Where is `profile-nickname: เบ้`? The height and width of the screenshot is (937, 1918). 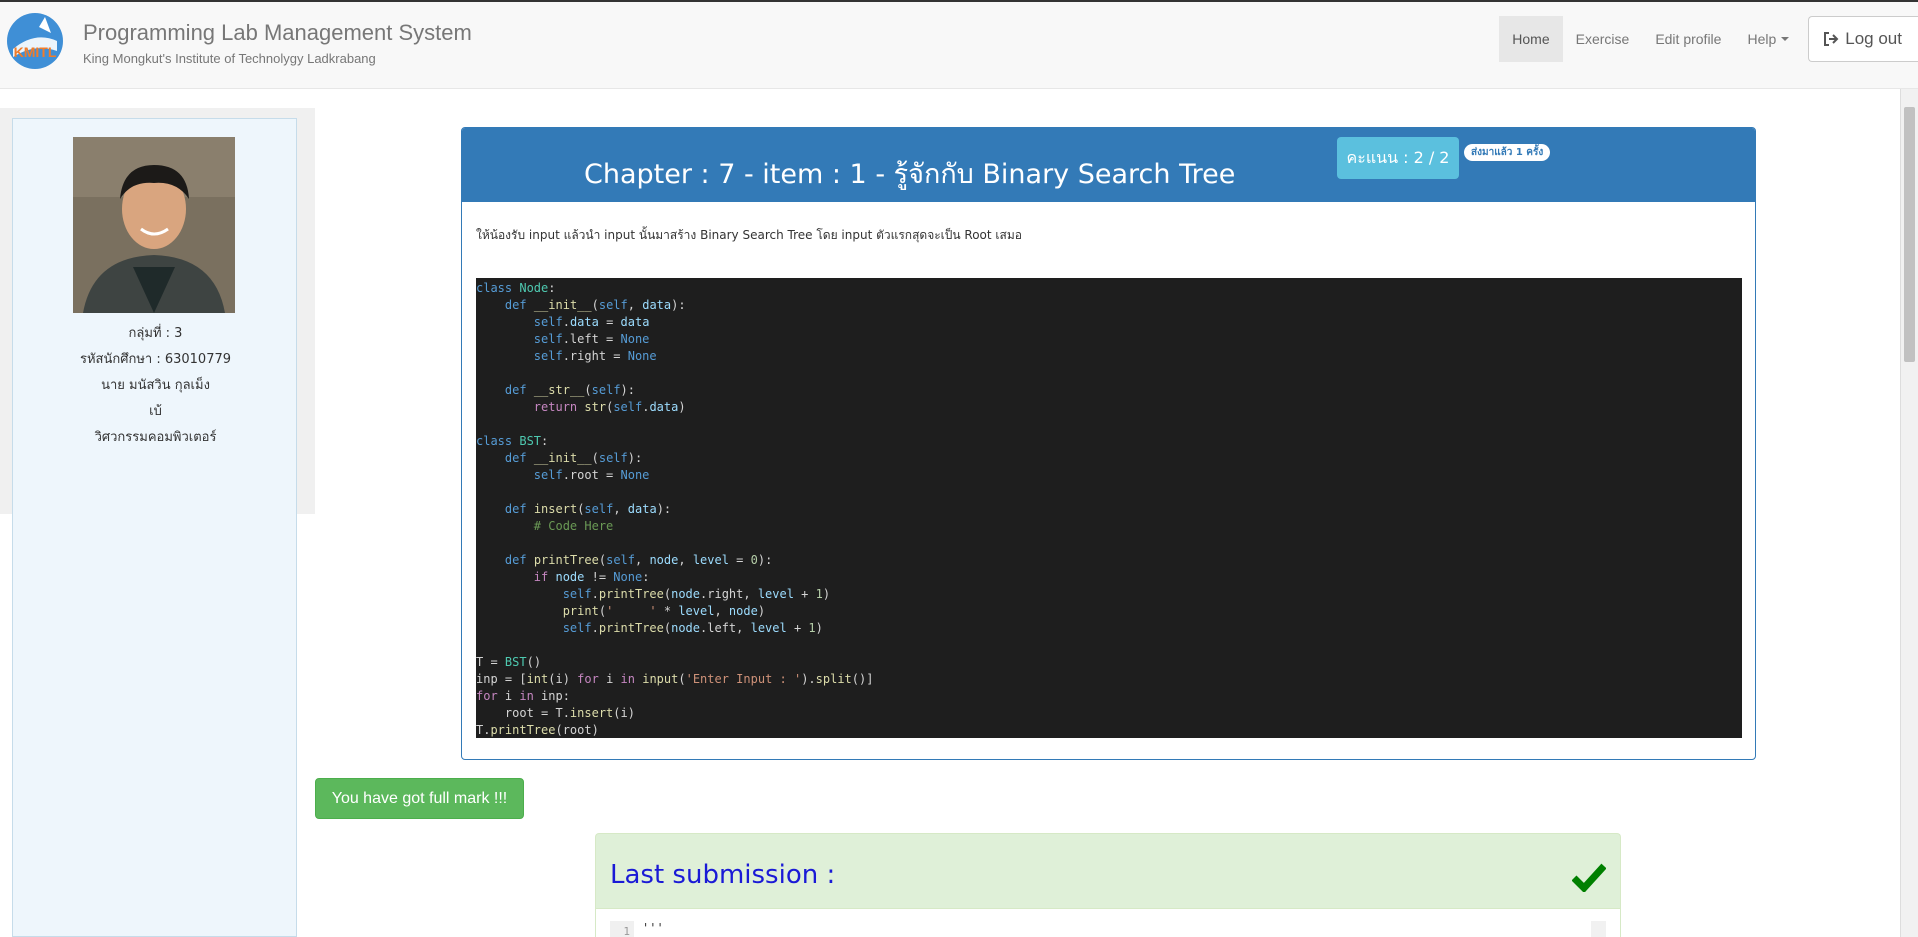
profile-nickname: เบ้ is located at coordinates (155, 411).